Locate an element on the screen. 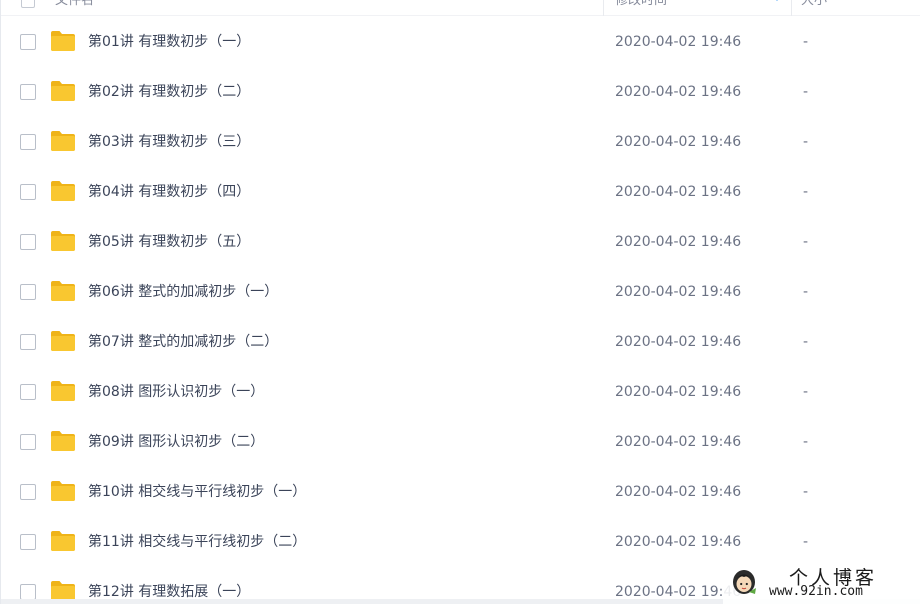  file-row: 第02讲 有理数初步（二） 2020-04-02 19:46 - is located at coordinates (460, 93).